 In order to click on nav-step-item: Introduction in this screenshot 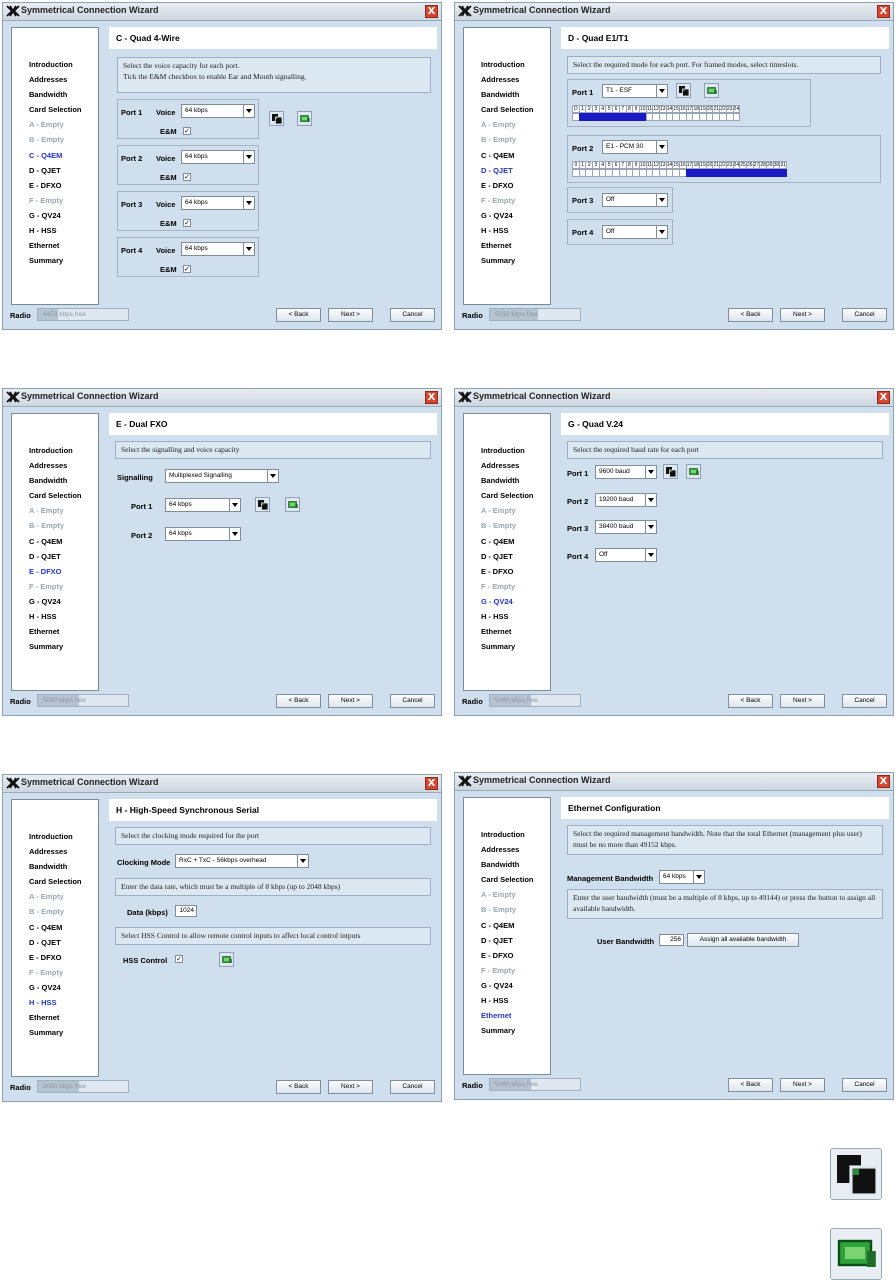, I will do `click(51, 64)`.